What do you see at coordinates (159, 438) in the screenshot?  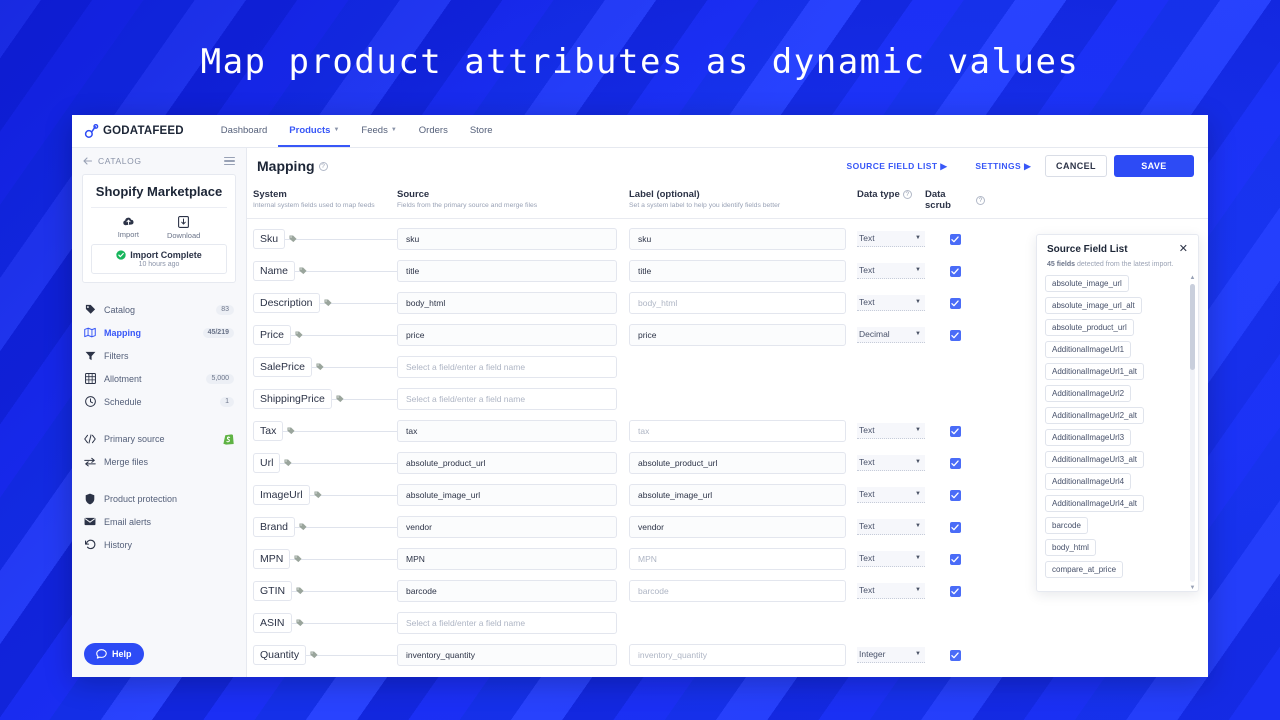 I see `sidebar-item-primary-source: Primary source` at bounding box center [159, 438].